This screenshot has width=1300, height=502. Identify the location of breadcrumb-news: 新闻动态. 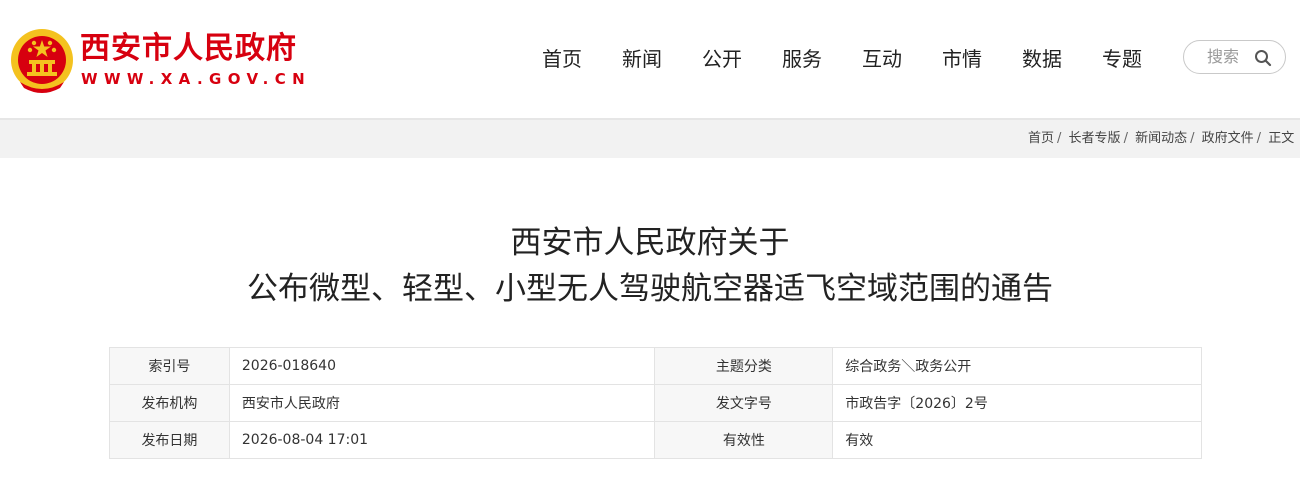
(1161, 138).